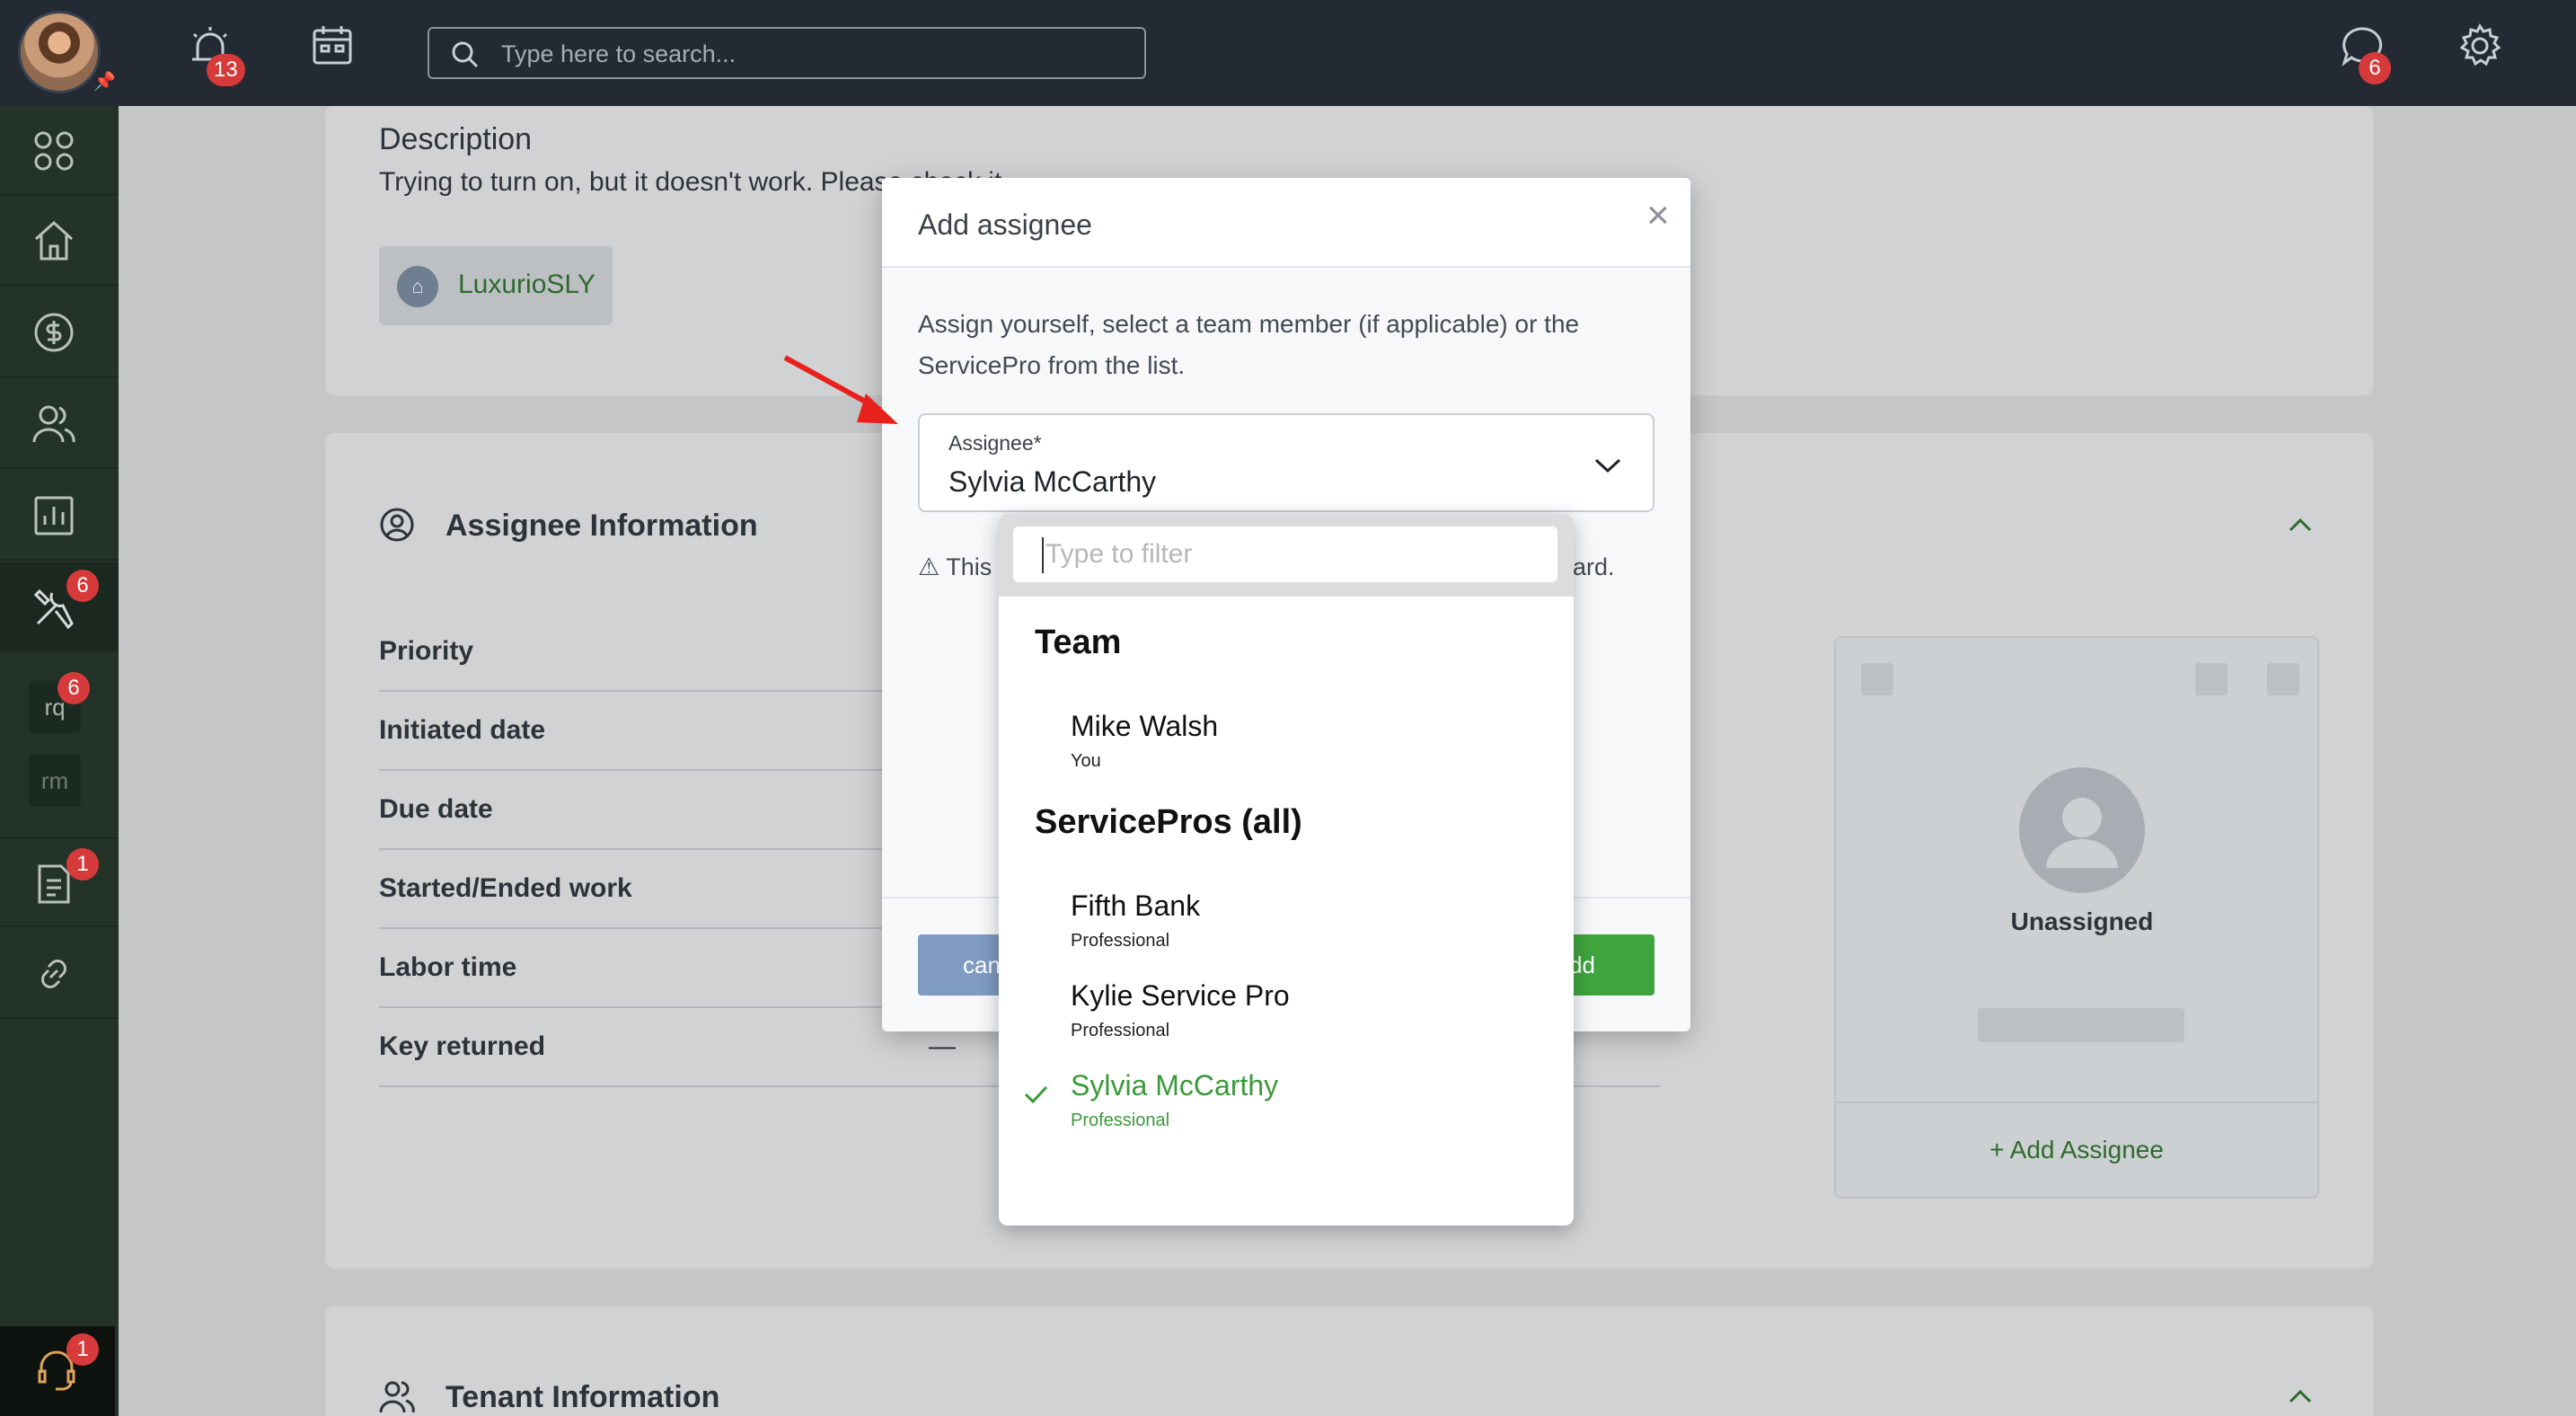  What do you see at coordinates (2375, 68) in the screenshot?
I see `chat-badge: 6` at bounding box center [2375, 68].